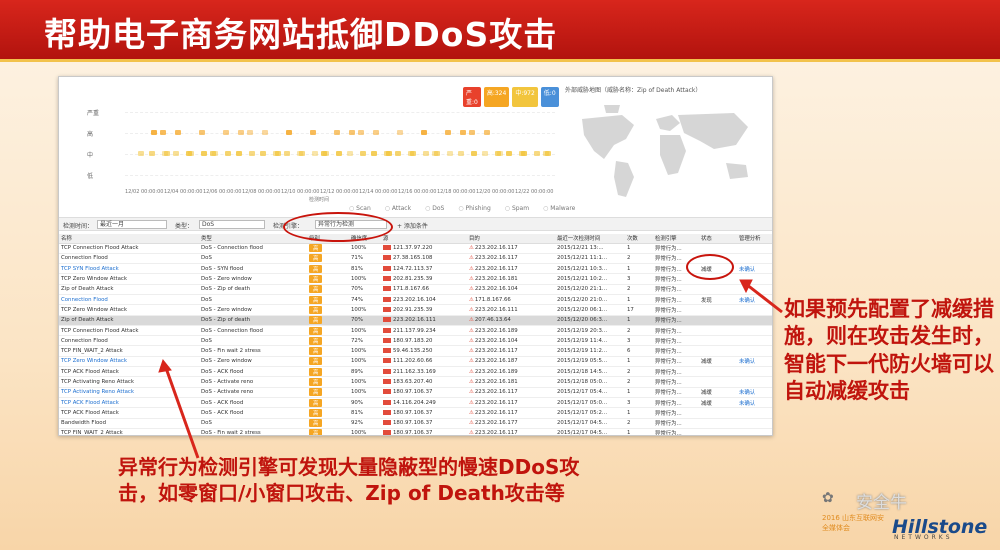  I want to click on conference-name: 2016 山东互联网安全媒体会, so click(853, 523).